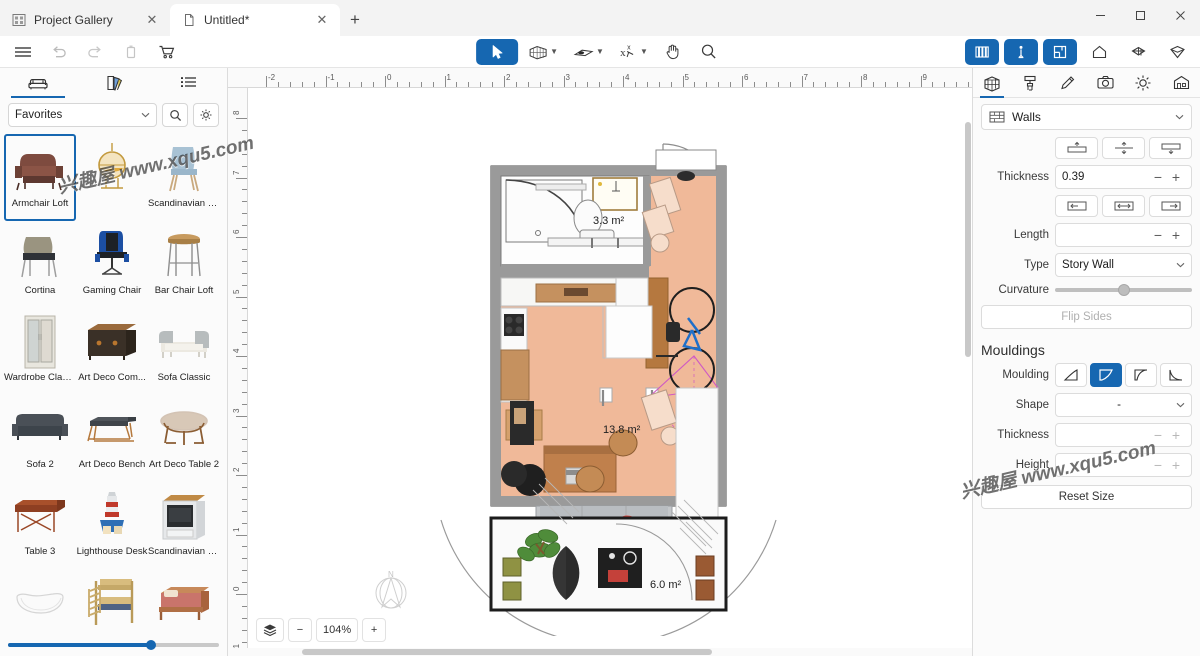 The height and width of the screenshot is (656, 1200). What do you see at coordinates (1100, 15) in the screenshot?
I see `minimize-button` at bounding box center [1100, 15].